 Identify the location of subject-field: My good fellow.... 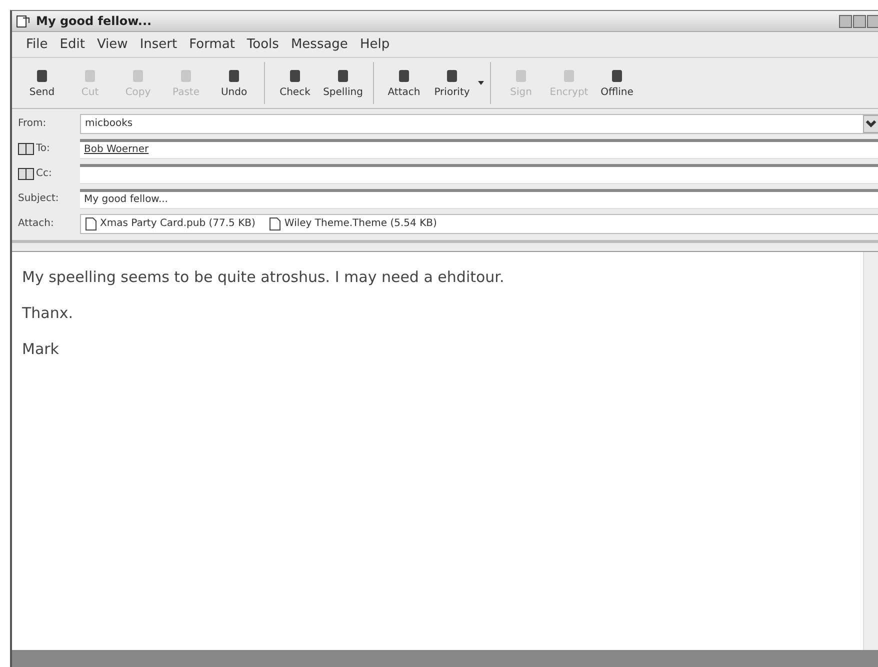
(479, 198).